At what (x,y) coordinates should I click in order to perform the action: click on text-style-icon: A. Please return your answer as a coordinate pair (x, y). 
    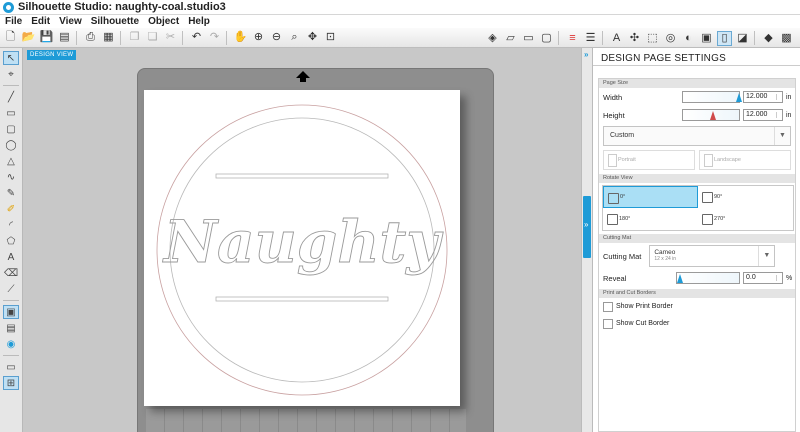
    Looking at the image, I should click on (616, 38).